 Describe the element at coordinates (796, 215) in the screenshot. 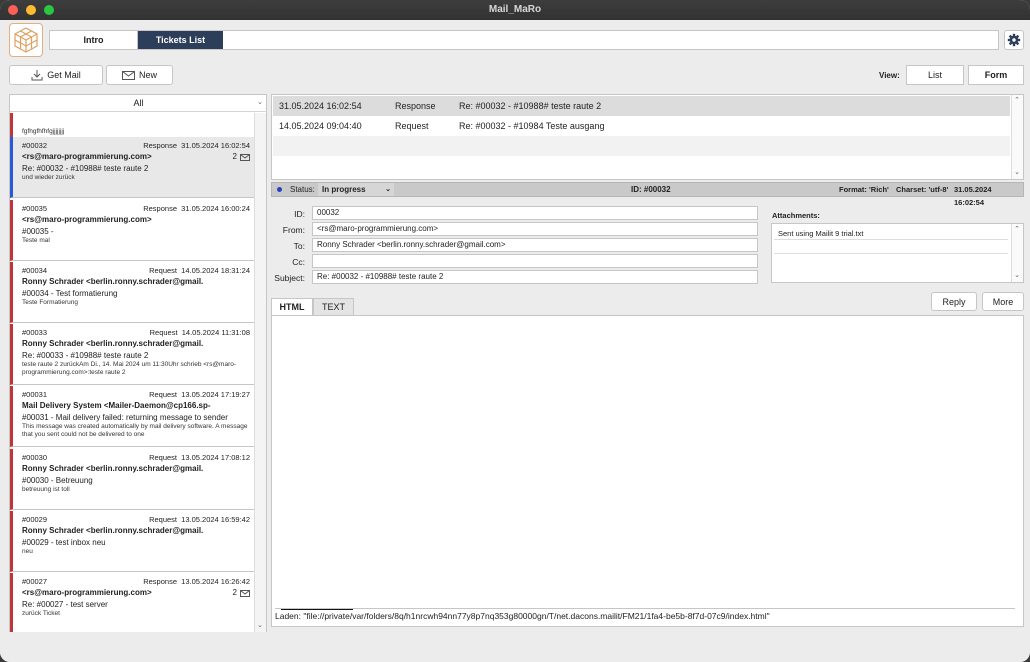

I see `attachments-label: Attachments:` at that location.